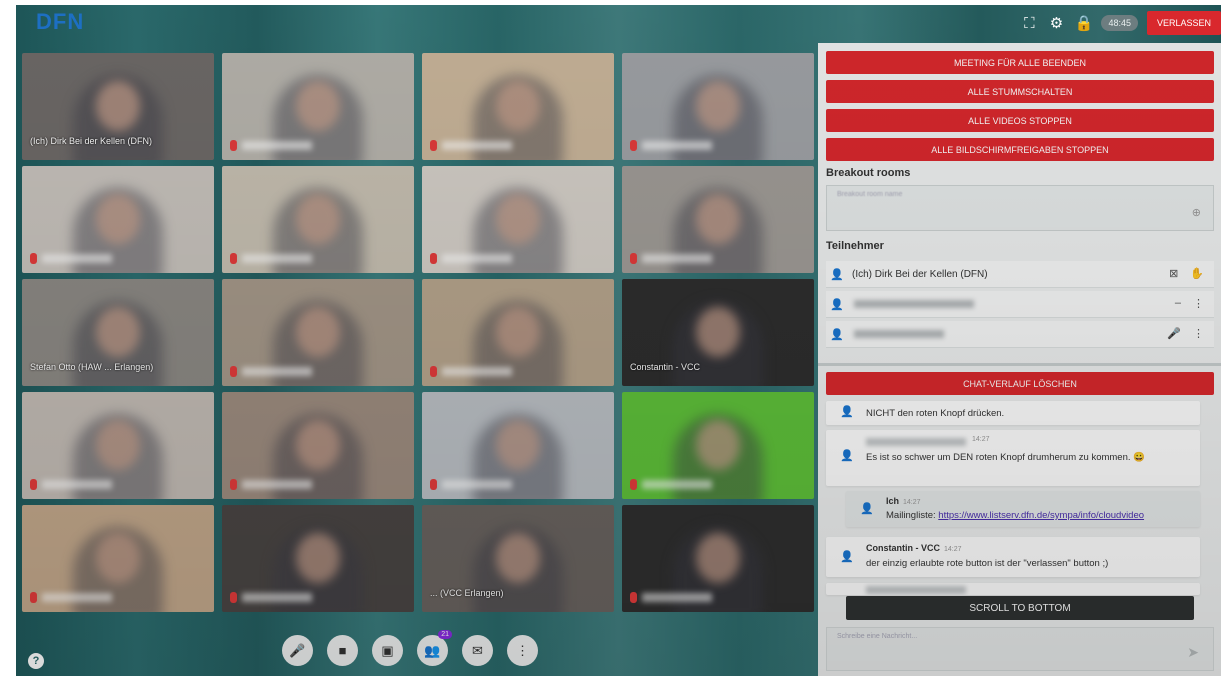 The height and width of the screenshot is (676, 1221). What do you see at coordinates (914, 548) in the screenshot?
I see `message-author: Constantin - VCC 14:27` at bounding box center [914, 548].